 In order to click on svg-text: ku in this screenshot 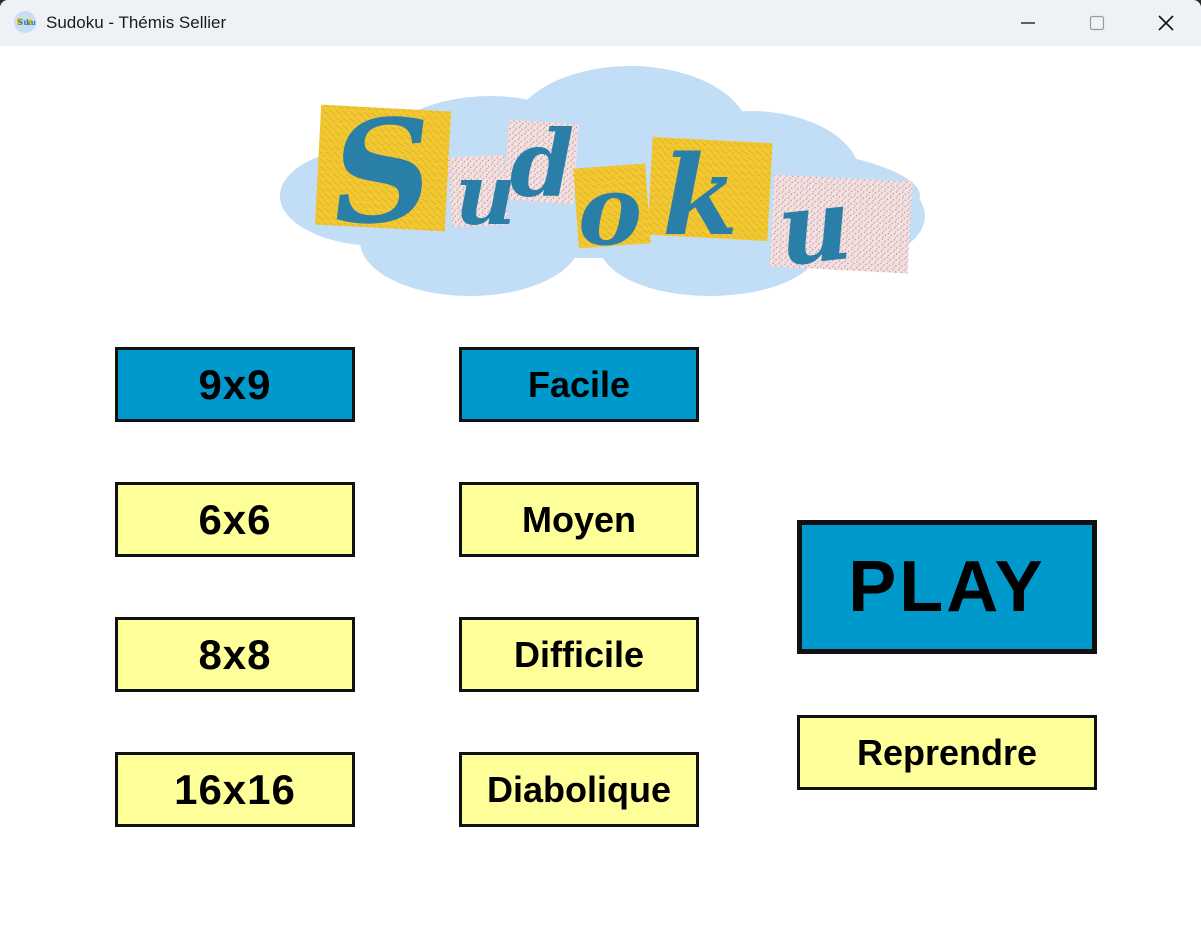, I will do `click(31, 22)`.